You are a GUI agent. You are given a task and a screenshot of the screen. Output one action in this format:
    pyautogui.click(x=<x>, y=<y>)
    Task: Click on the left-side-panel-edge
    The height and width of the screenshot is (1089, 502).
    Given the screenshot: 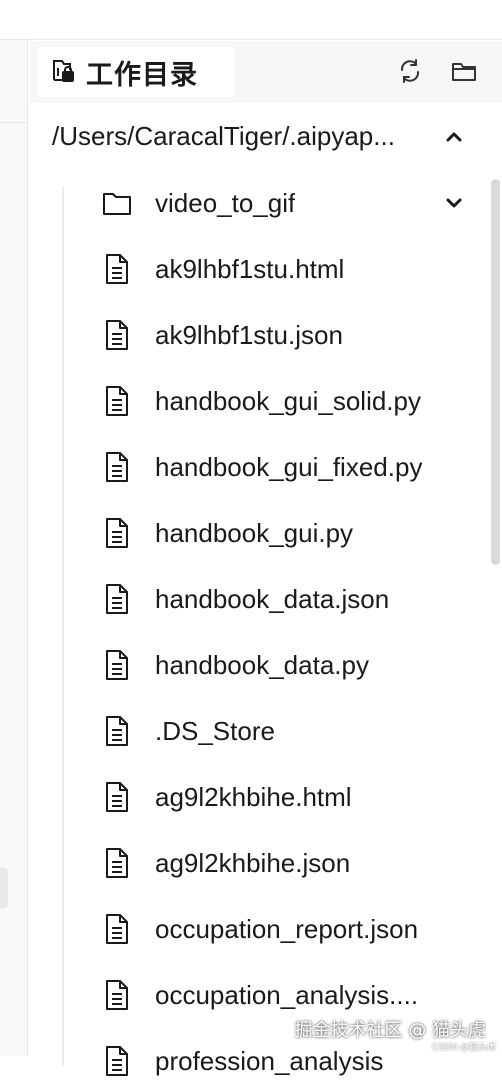 What is the action you would take?
    pyautogui.click(x=14, y=528)
    